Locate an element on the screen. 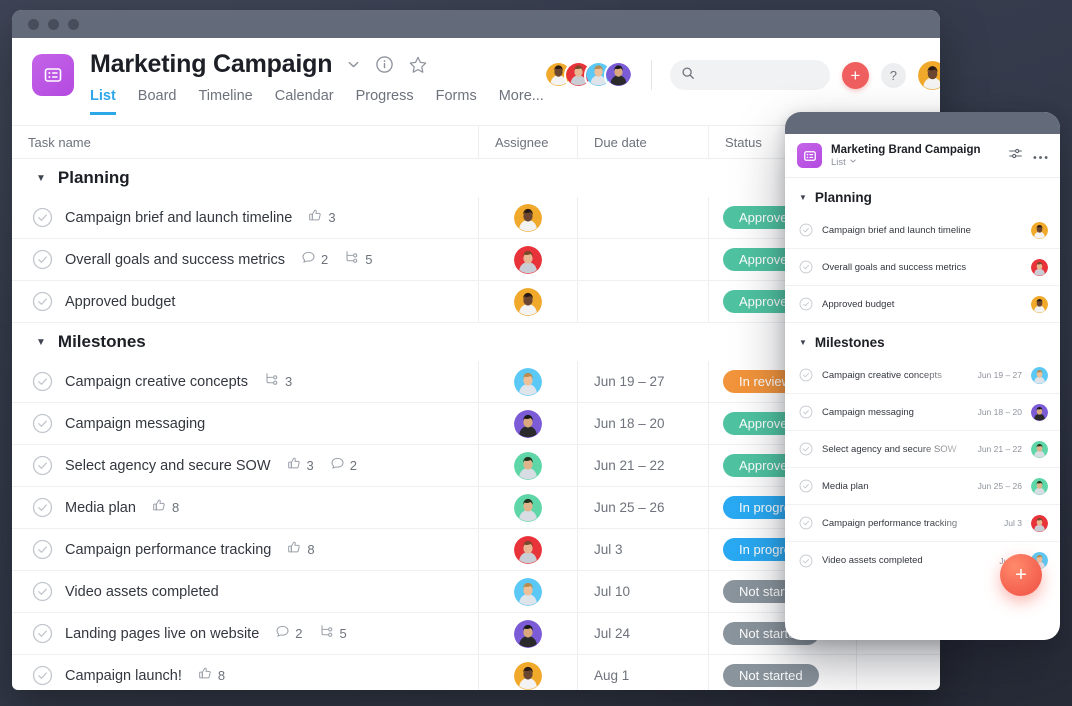  phone-list-item: Select agency and secure SOW Jun 21 – 22 is located at coordinates (922, 449).